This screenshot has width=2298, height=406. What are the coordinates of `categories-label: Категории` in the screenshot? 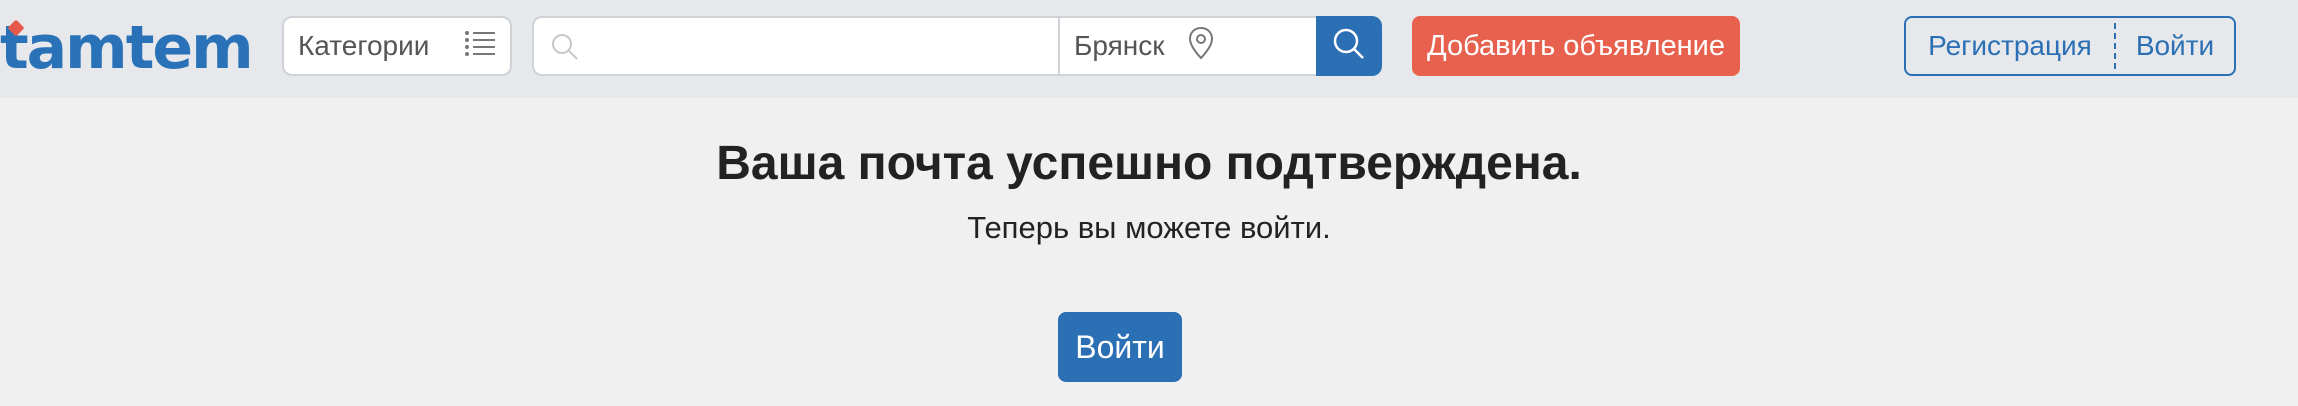 It's located at (364, 45).